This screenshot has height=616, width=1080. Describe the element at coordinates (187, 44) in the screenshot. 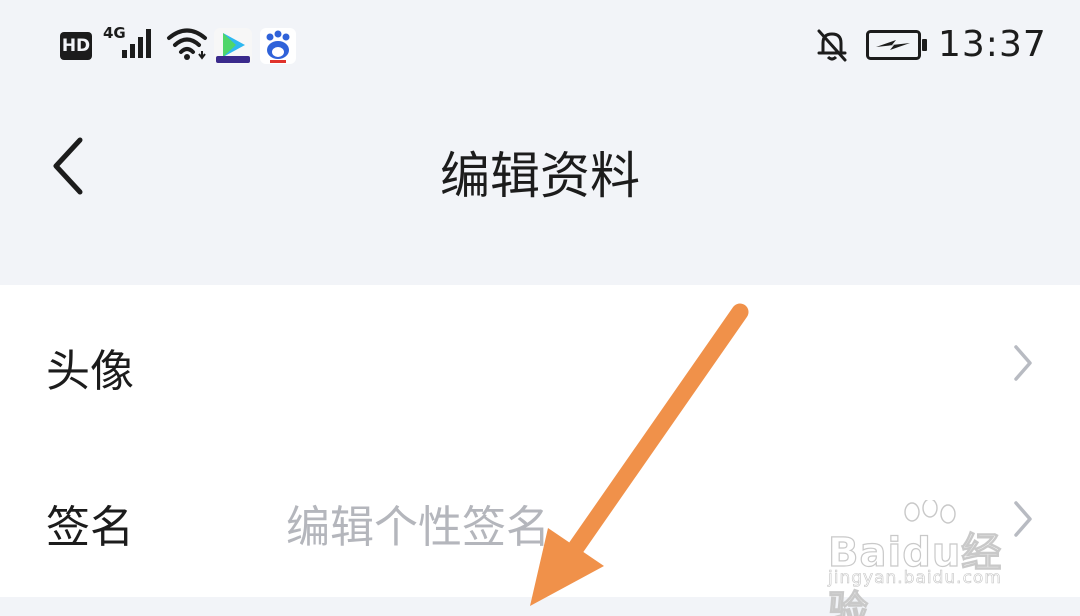

I see `wifi-icon` at that location.